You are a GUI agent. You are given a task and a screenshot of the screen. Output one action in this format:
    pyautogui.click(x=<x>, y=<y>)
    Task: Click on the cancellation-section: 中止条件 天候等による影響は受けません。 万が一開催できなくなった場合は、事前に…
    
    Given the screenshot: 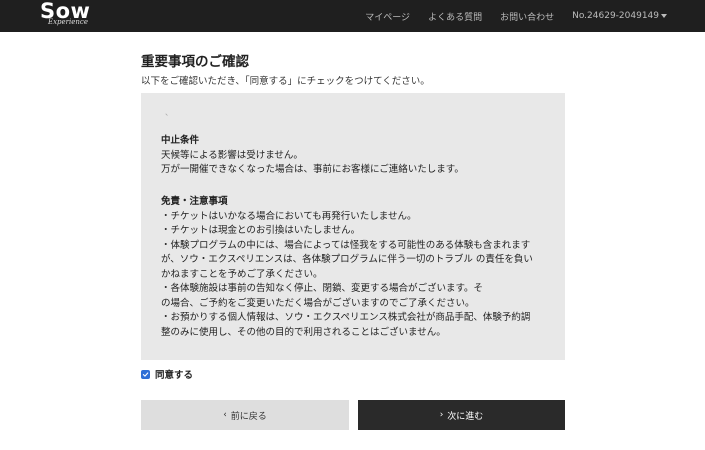 What is the action you would take?
    pyautogui.click(x=356, y=156)
    